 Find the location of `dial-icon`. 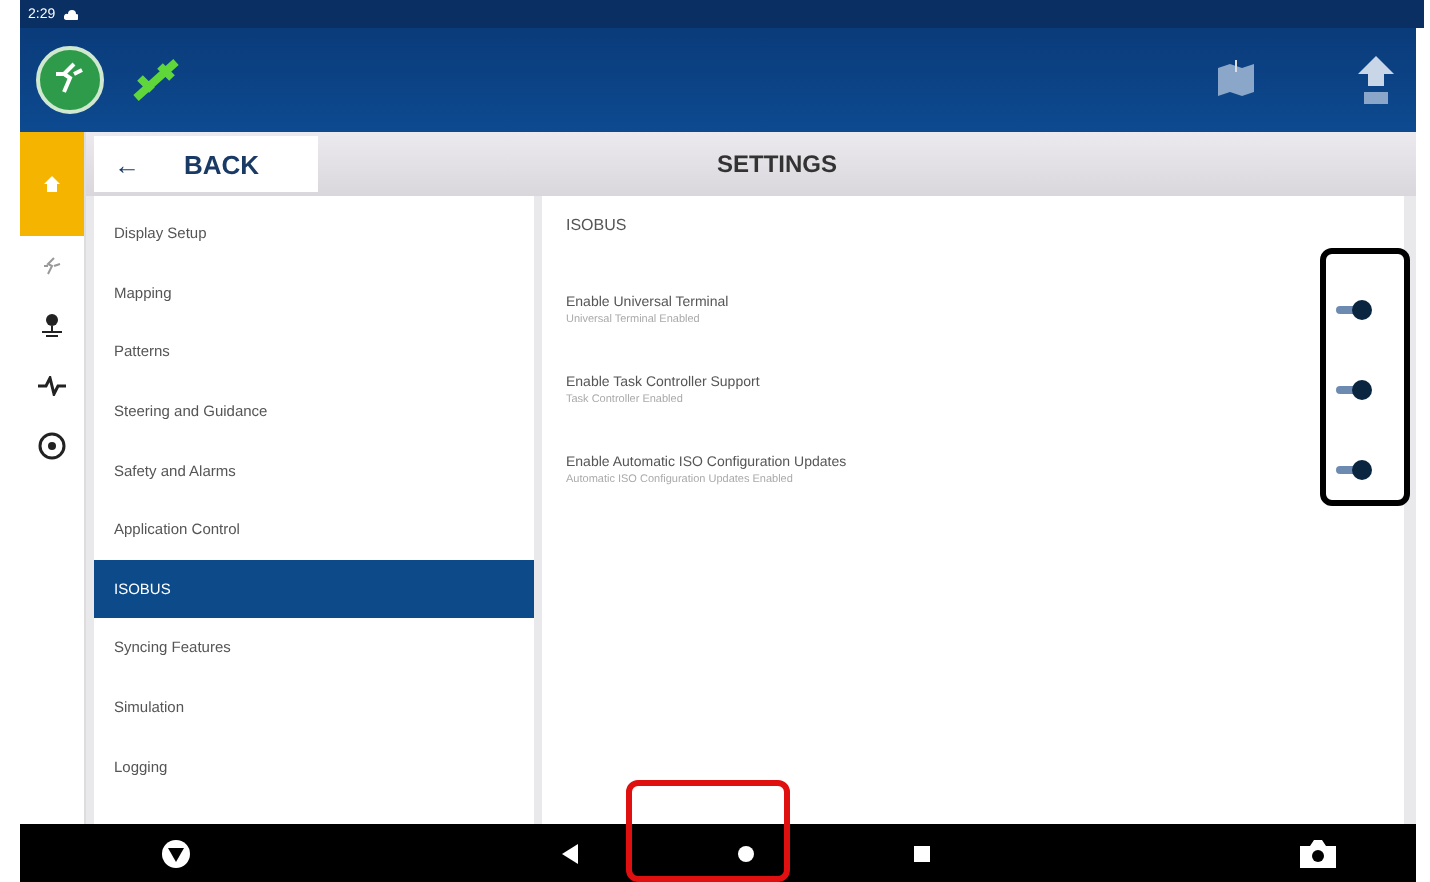

dial-icon is located at coordinates (52, 446).